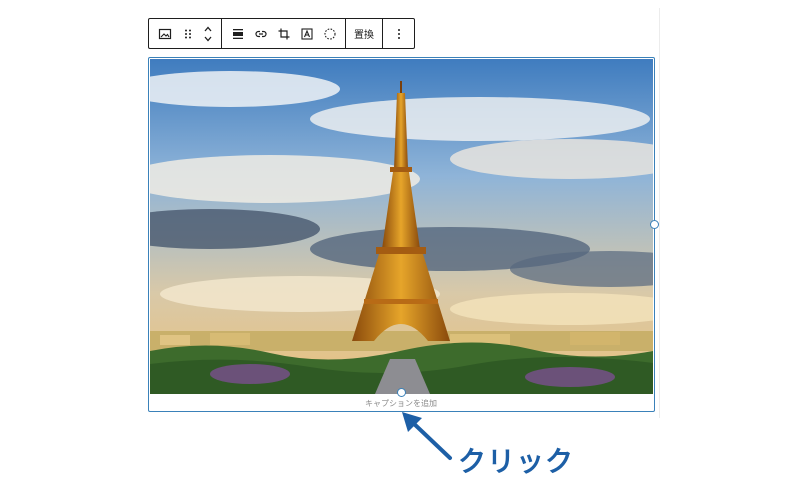 The height and width of the screenshot is (491, 800). I want to click on replace-group: 置換, so click(364, 33).